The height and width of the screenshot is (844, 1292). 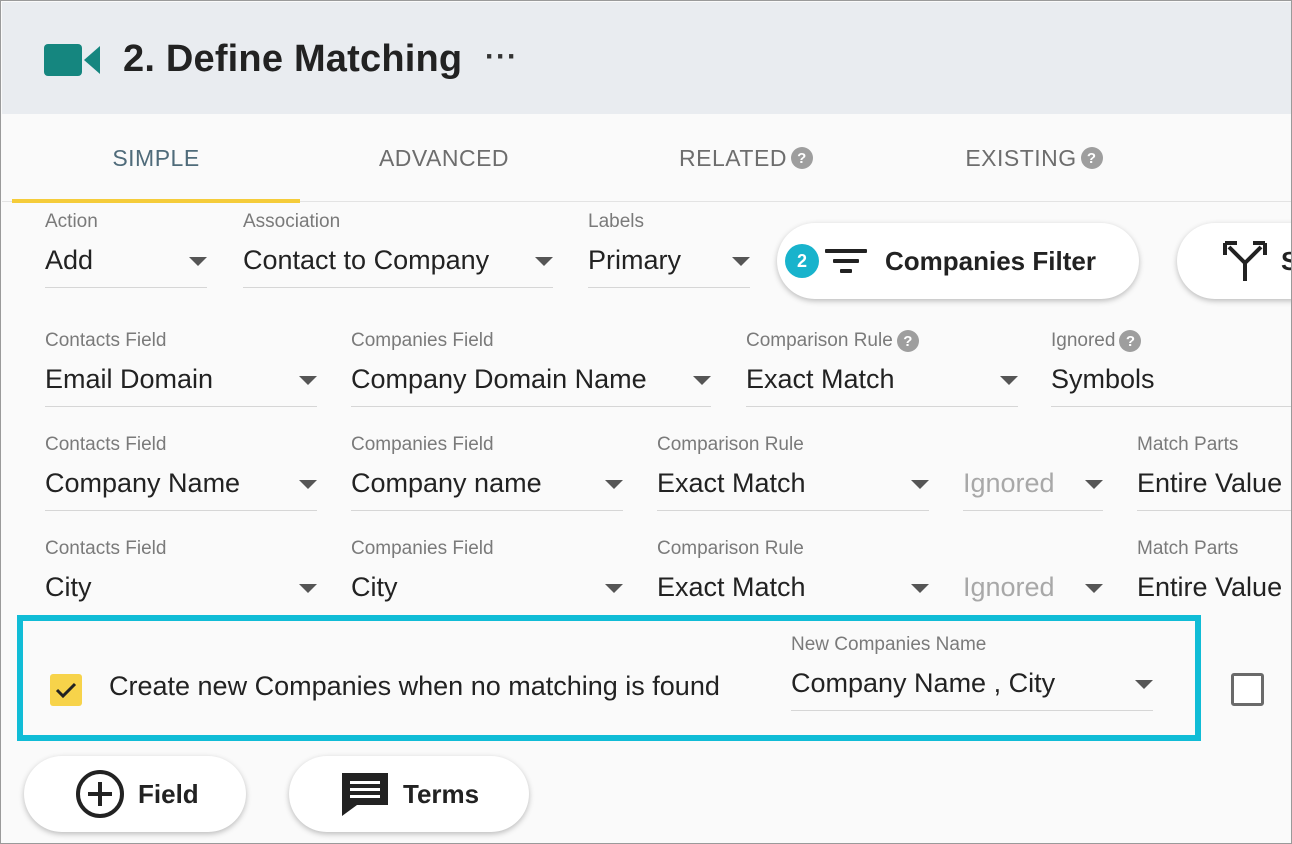 What do you see at coordinates (634, 260) in the screenshot?
I see `field-value: Primary` at bounding box center [634, 260].